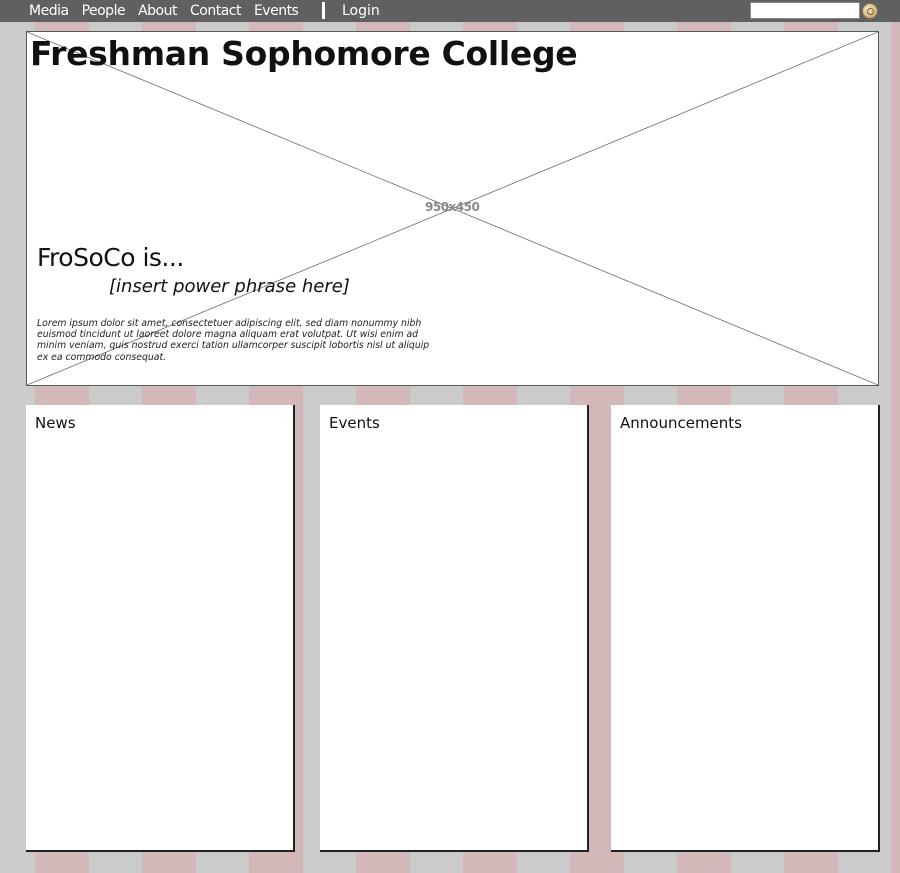 The height and width of the screenshot is (873, 900). What do you see at coordinates (157, 11) in the screenshot?
I see `nav-item-about: About` at bounding box center [157, 11].